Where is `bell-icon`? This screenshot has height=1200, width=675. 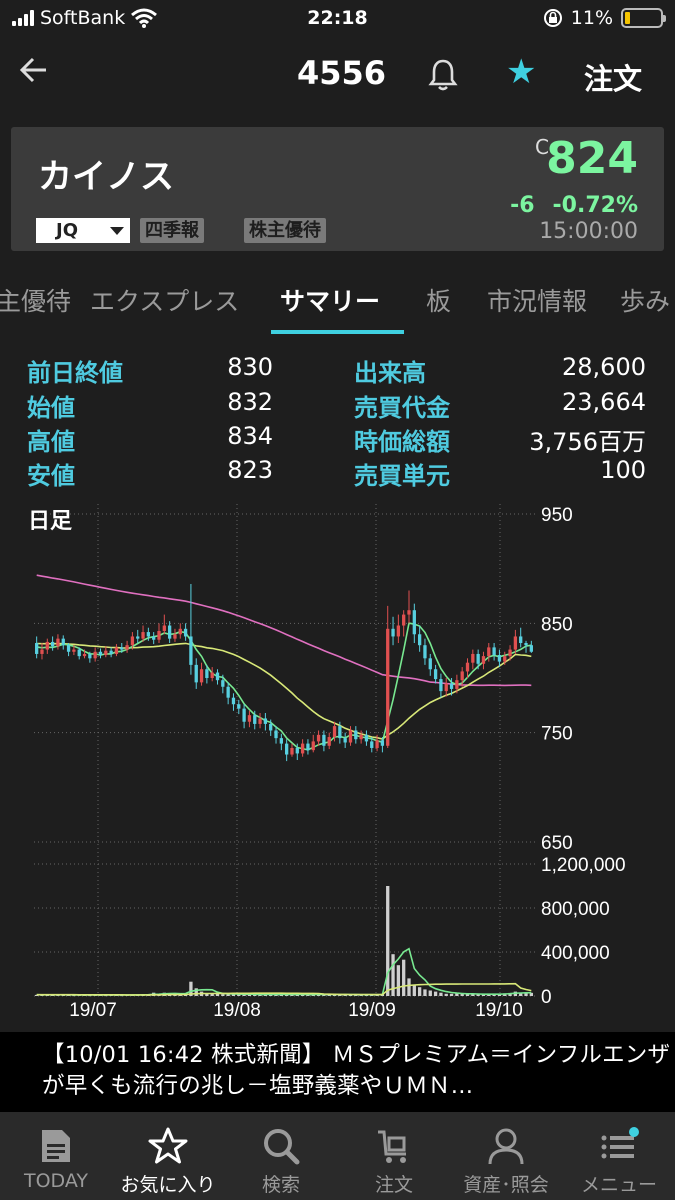 bell-icon is located at coordinates (443, 75).